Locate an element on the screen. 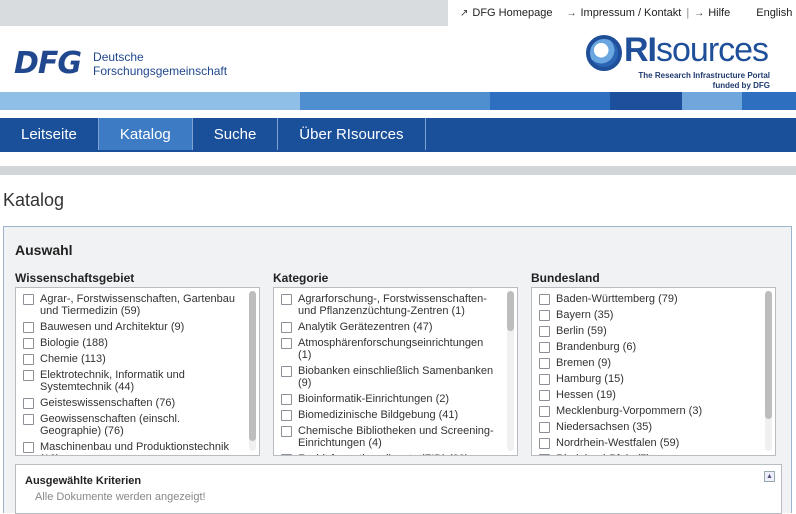 The width and height of the screenshot is (796, 514). nav-filler is located at coordinates (611, 134).